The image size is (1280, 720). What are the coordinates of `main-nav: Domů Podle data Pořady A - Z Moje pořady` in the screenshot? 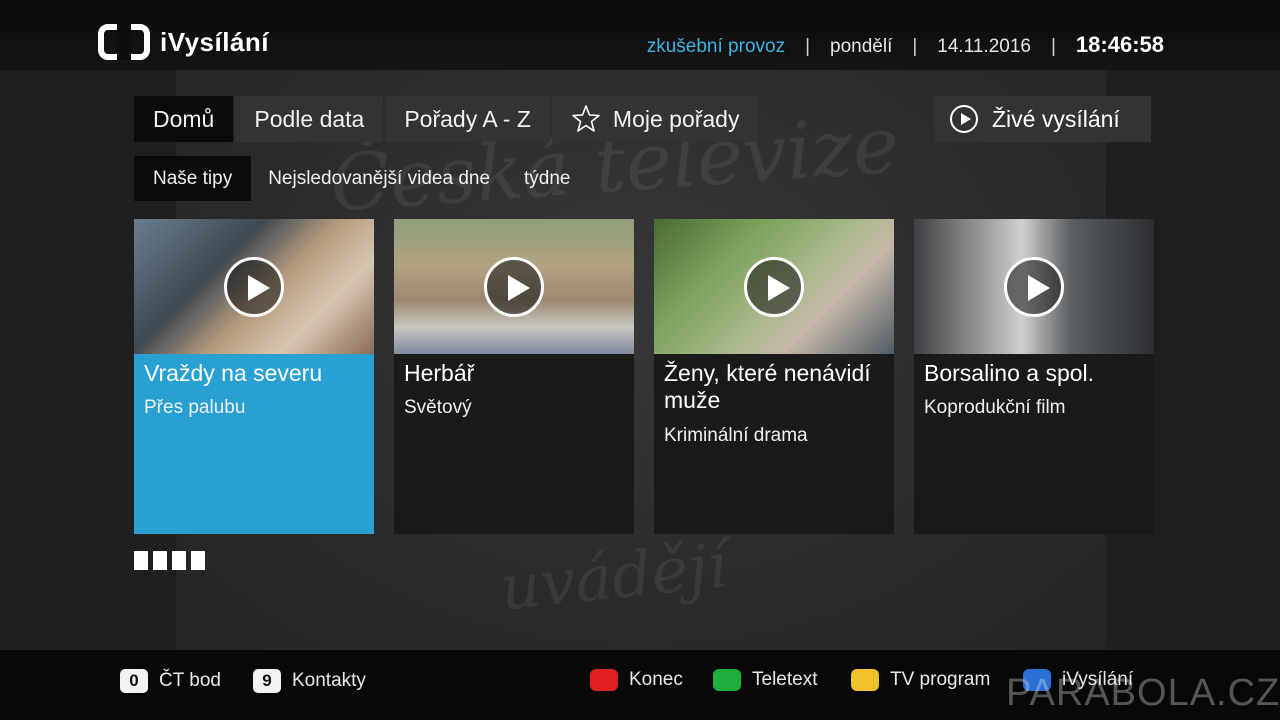 It's located at (447, 119).